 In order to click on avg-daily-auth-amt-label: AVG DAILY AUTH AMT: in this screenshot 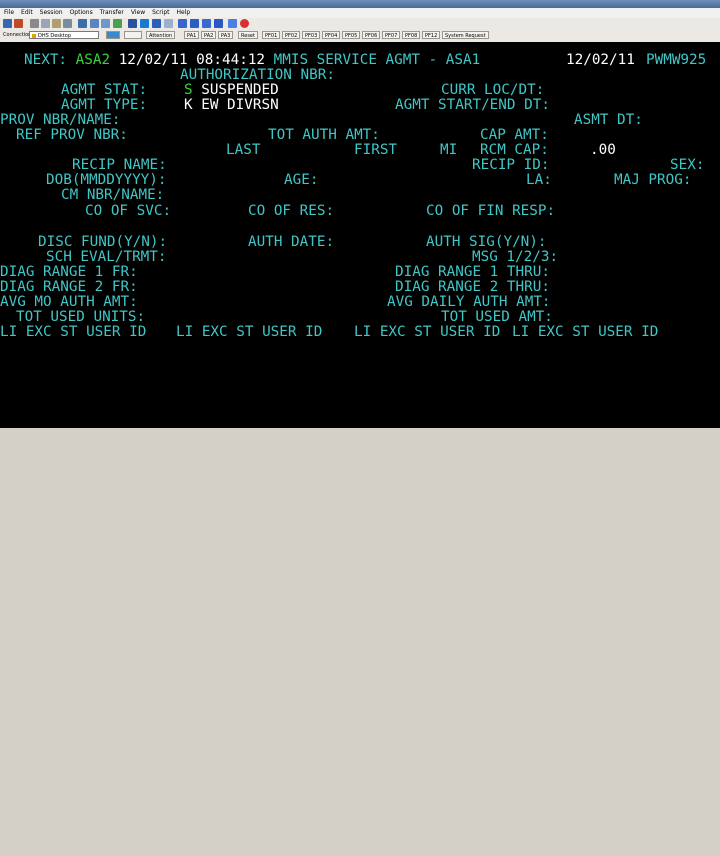, I will do `click(469, 302)`.